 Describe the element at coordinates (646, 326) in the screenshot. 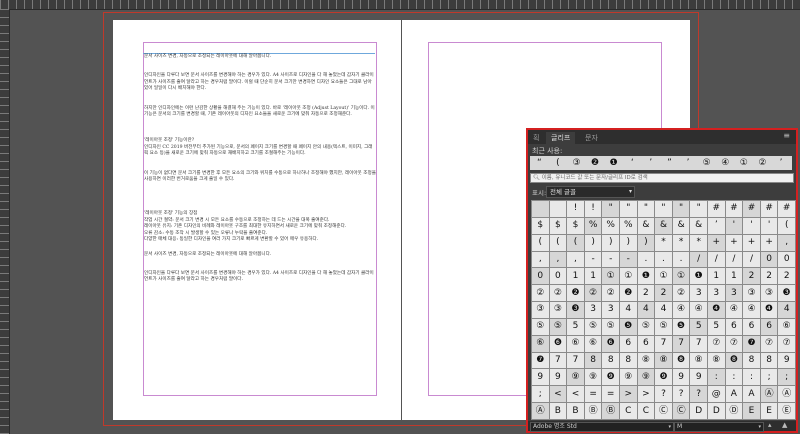

I see `glyph-cell: ⑤` at that location.